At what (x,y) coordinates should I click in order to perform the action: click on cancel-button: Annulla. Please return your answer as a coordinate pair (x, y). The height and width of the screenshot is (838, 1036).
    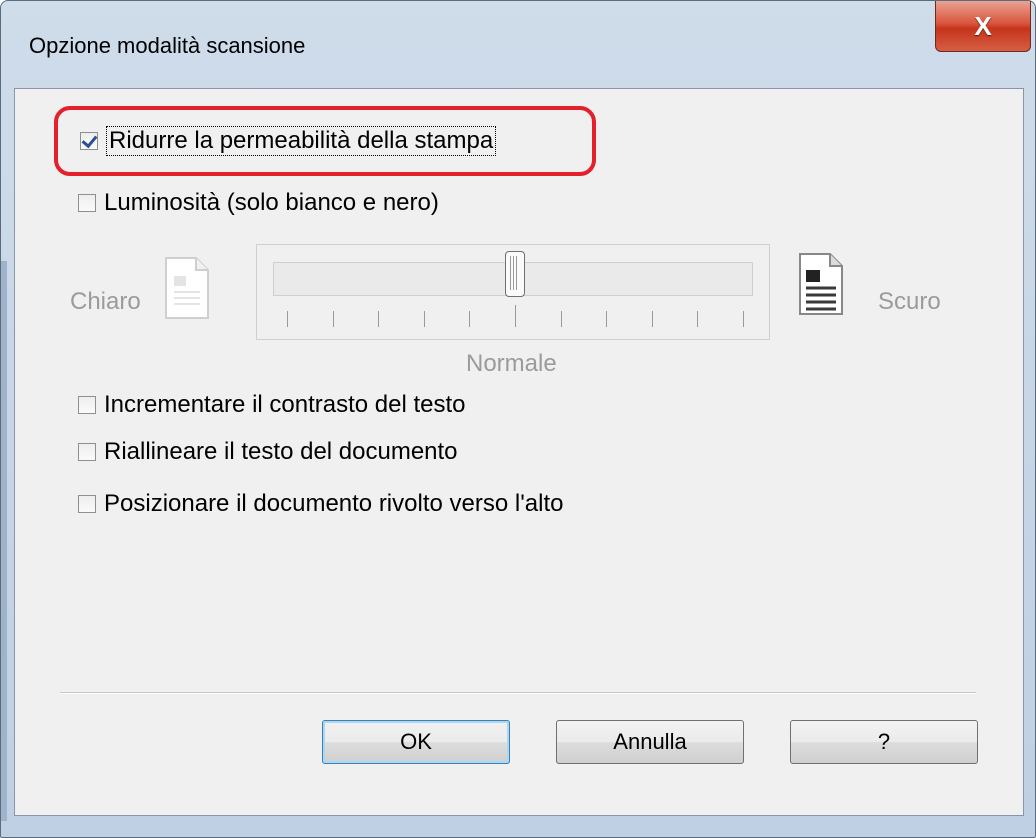
    Looking at the image, I should click on (650, 742).